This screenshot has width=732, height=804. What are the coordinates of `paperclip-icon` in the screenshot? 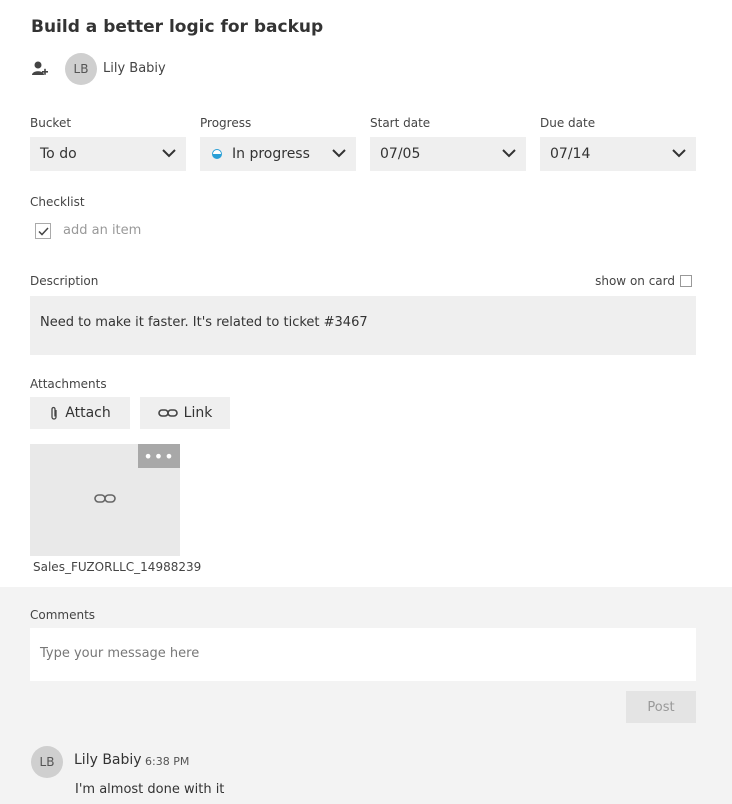 It's located at (54, 413).